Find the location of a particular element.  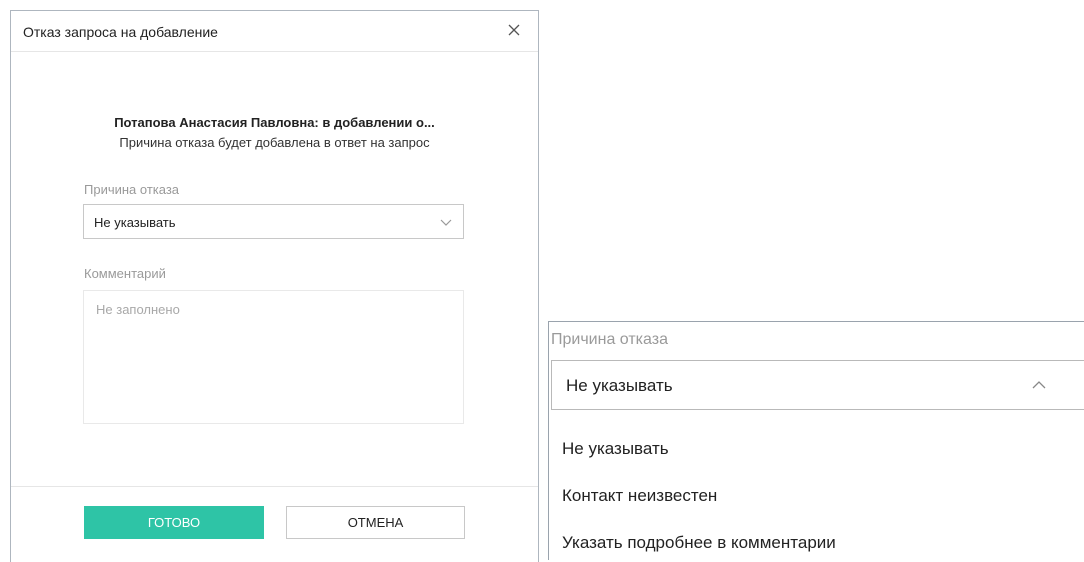

reason-select-expanded: Не указывать is located at coordinates (817, 385).